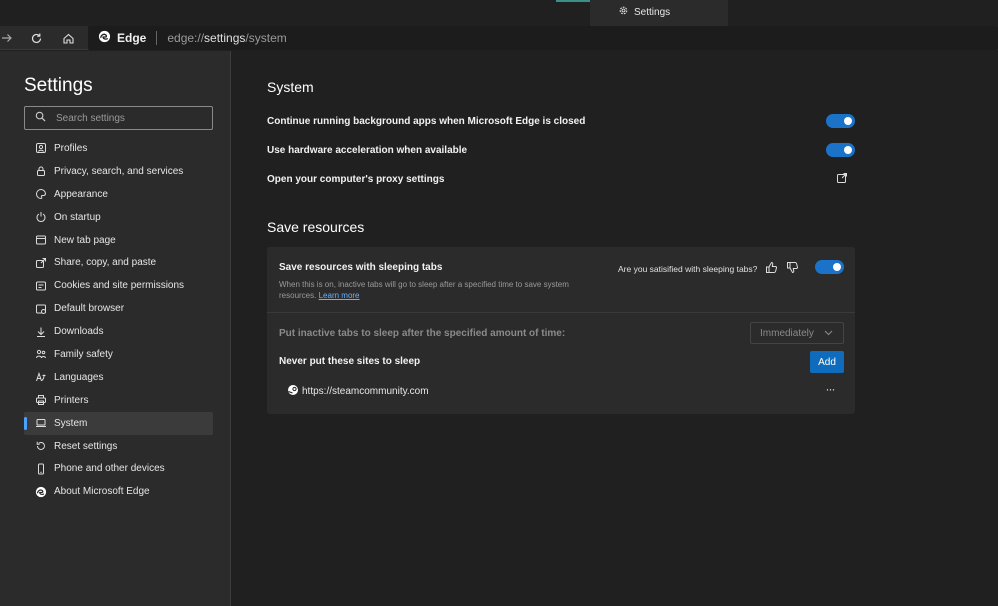 The width and height of the screenshot is (998, 606). Describe the element at coordinates (365, 391) in the screenshot. I see `site-url: https://steamcommunity.com` at that location.